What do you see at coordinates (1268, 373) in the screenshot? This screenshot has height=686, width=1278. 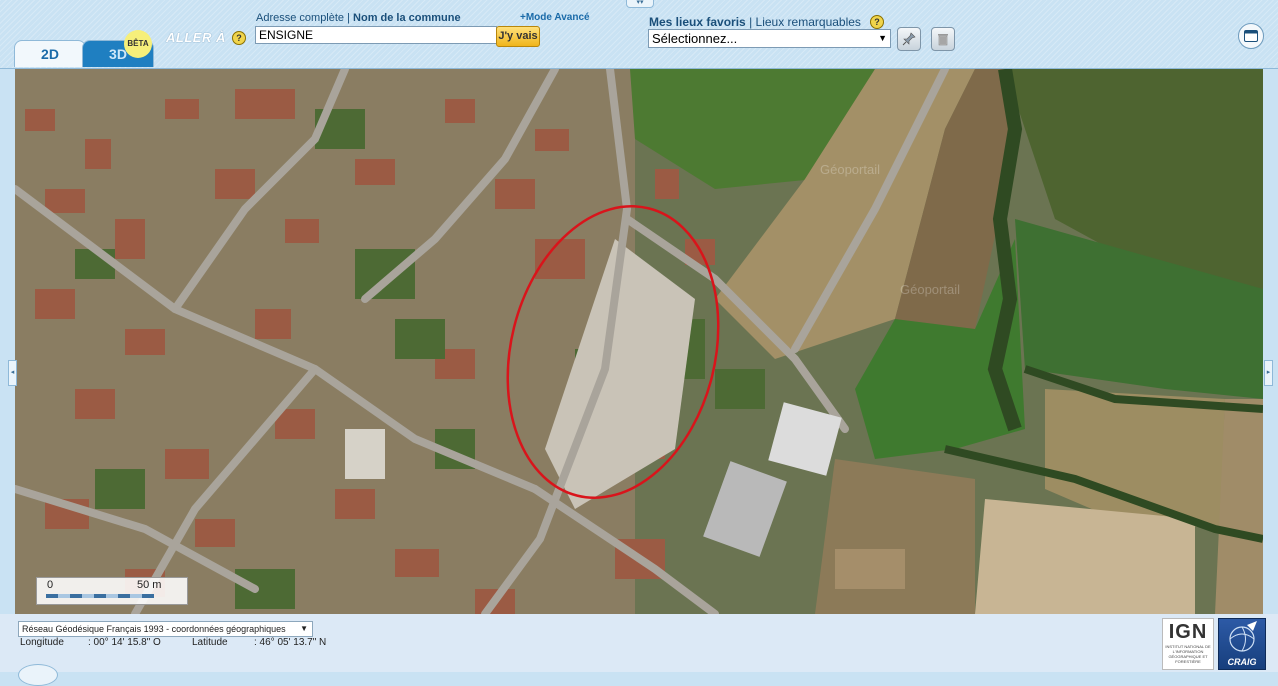 I see `right-panel-handle: ▸` at bounding box center [1268, 373].